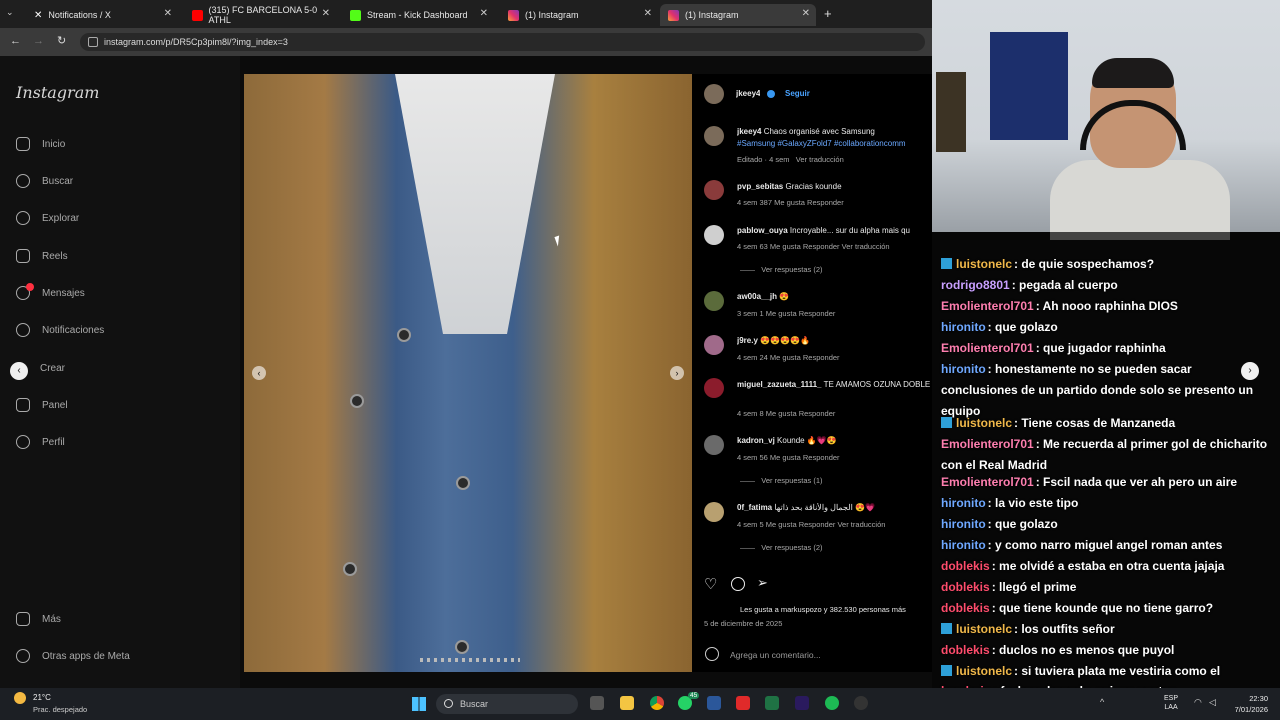  I want to click on emoji-icon, so click(712, 654).